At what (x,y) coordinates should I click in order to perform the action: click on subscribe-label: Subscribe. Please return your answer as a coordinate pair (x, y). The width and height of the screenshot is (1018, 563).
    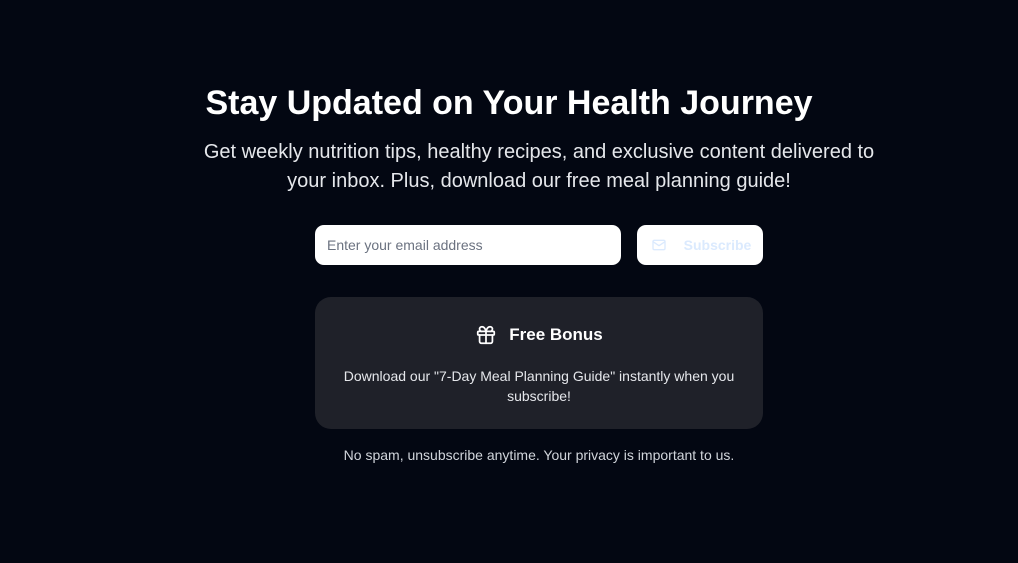
    Looking at the image, I should click on (717, 245).